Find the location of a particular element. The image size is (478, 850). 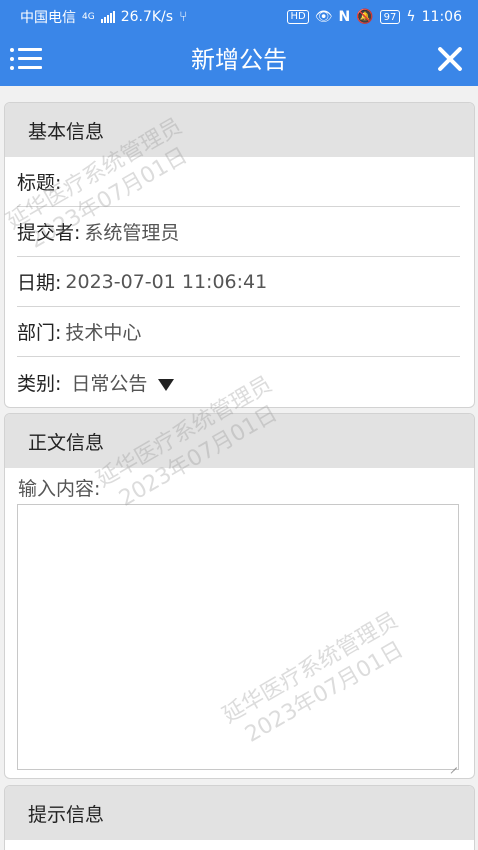

page-title: 新增公告 is located at coordinates (239, 60).